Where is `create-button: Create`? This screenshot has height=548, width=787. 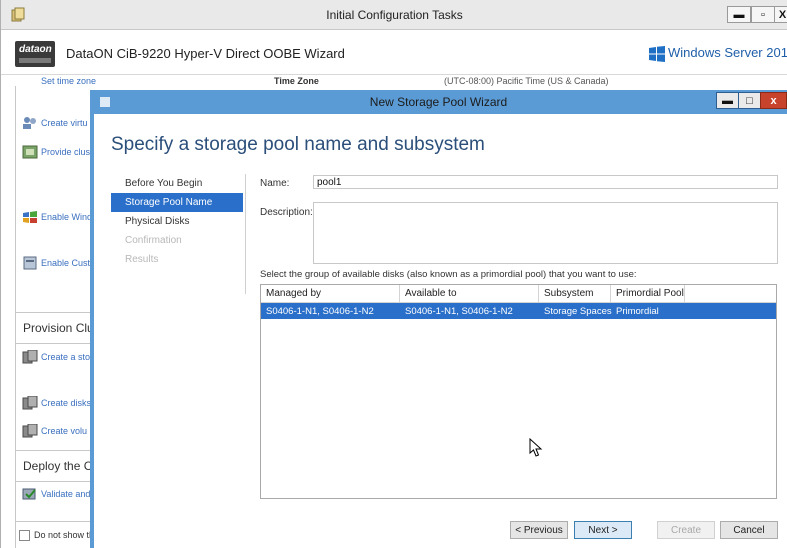
create-button: Create is located at coordinates (686, 530).